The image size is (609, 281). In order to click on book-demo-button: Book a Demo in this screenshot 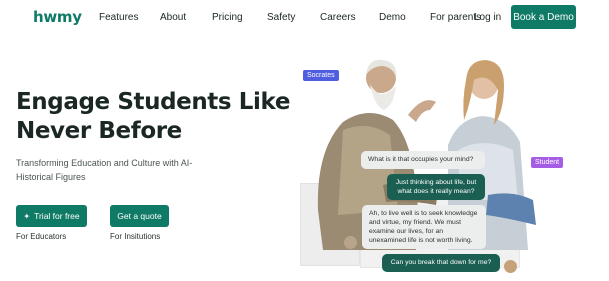, I will do `click(543, 17)`.